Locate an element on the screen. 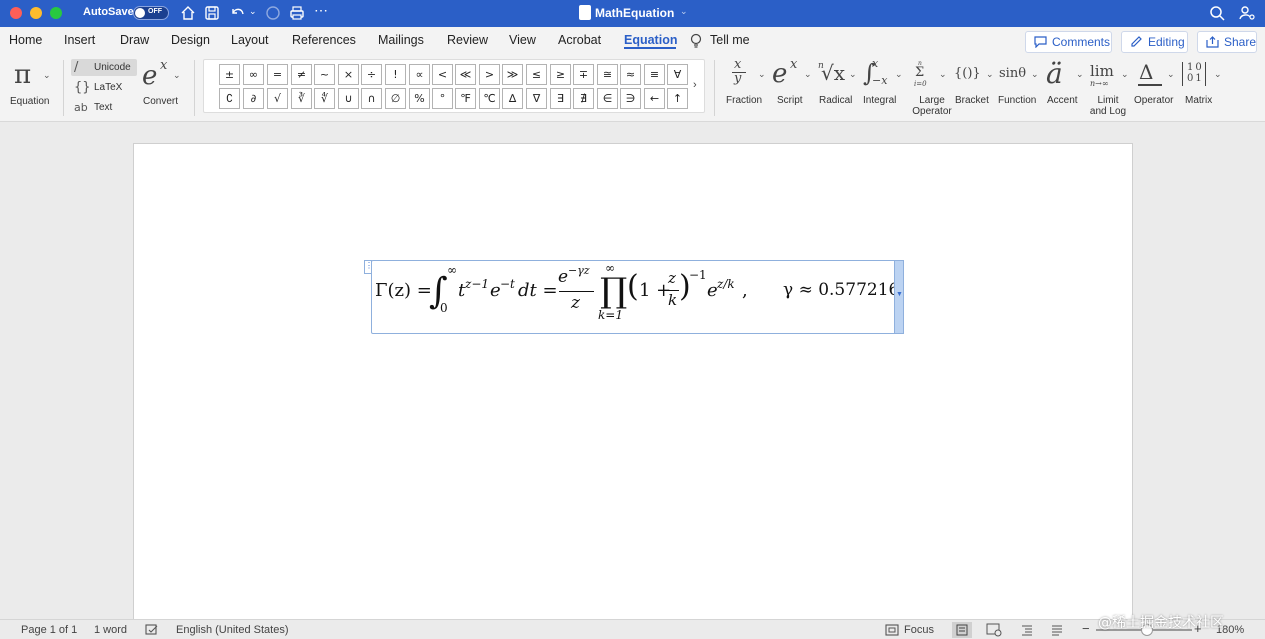 The width and height of the screenshot is (1265, 639). web-layout-view-icon is located at coordinates (994, 630).